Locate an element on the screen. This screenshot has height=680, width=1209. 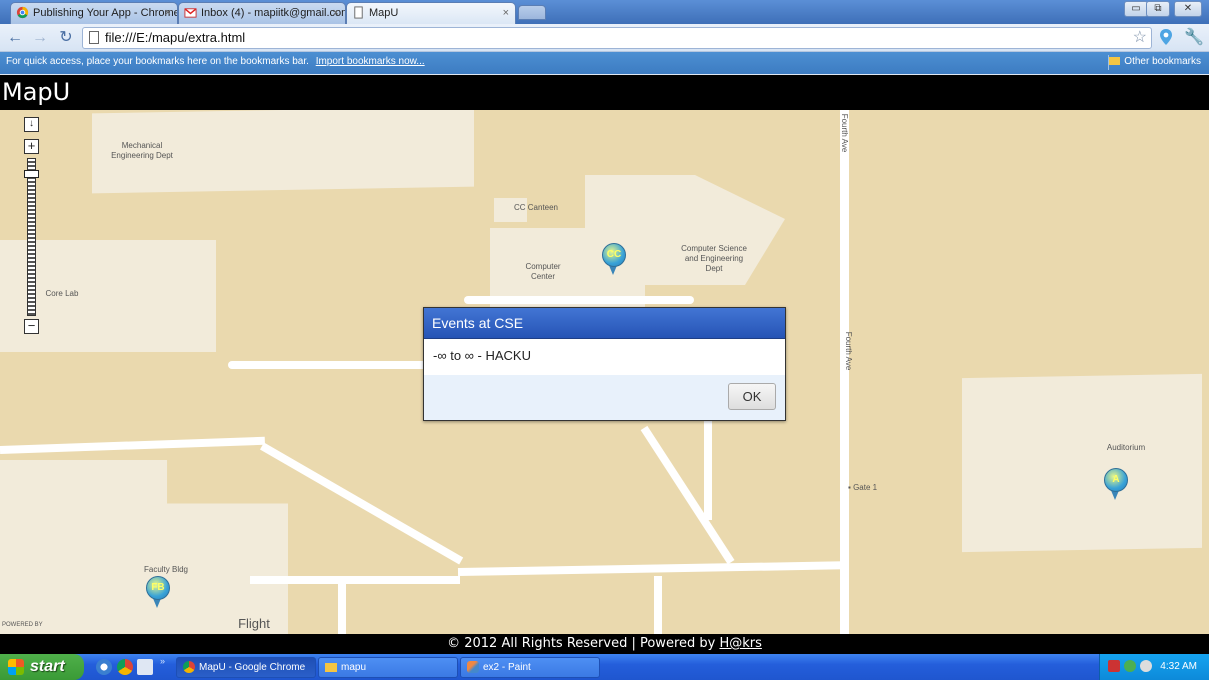
url-text: file:///E:/mapu/extra.html is located at coordinates (175, 37).